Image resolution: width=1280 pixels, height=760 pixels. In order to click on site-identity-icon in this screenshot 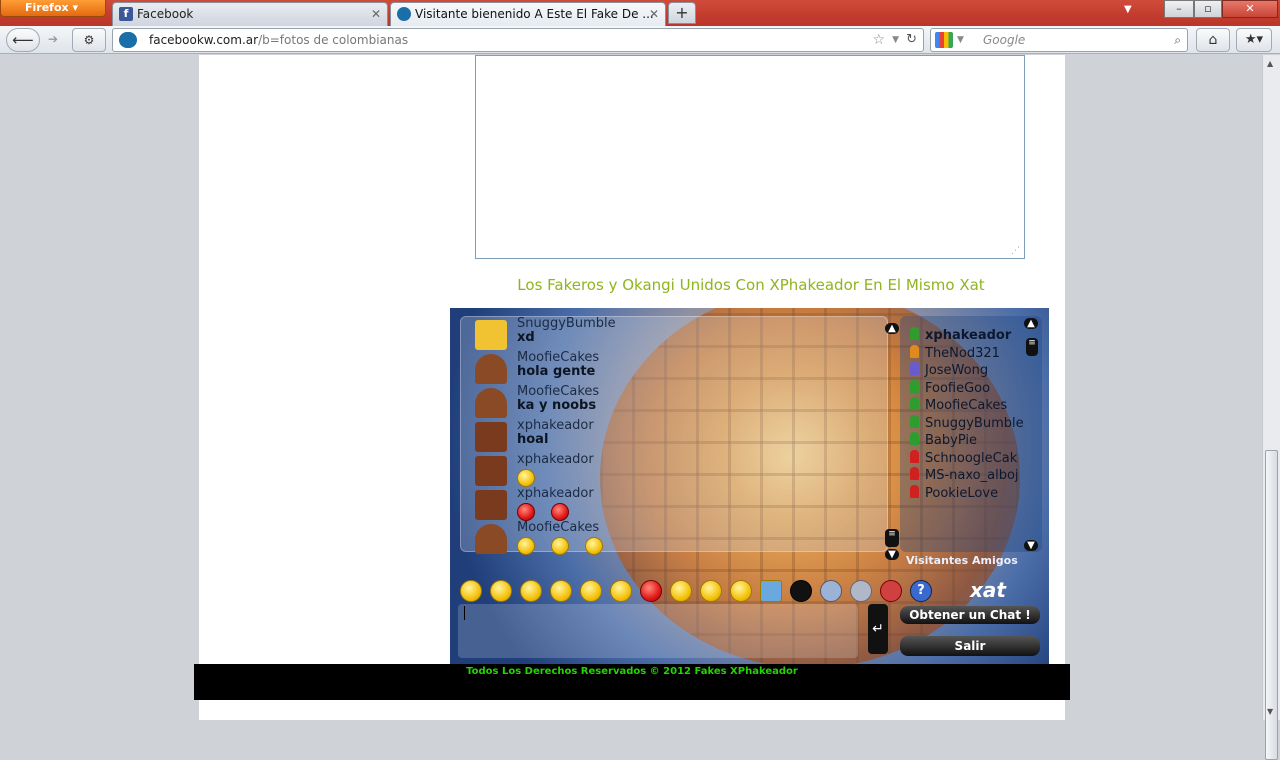, I will do `click(128, 40)`.